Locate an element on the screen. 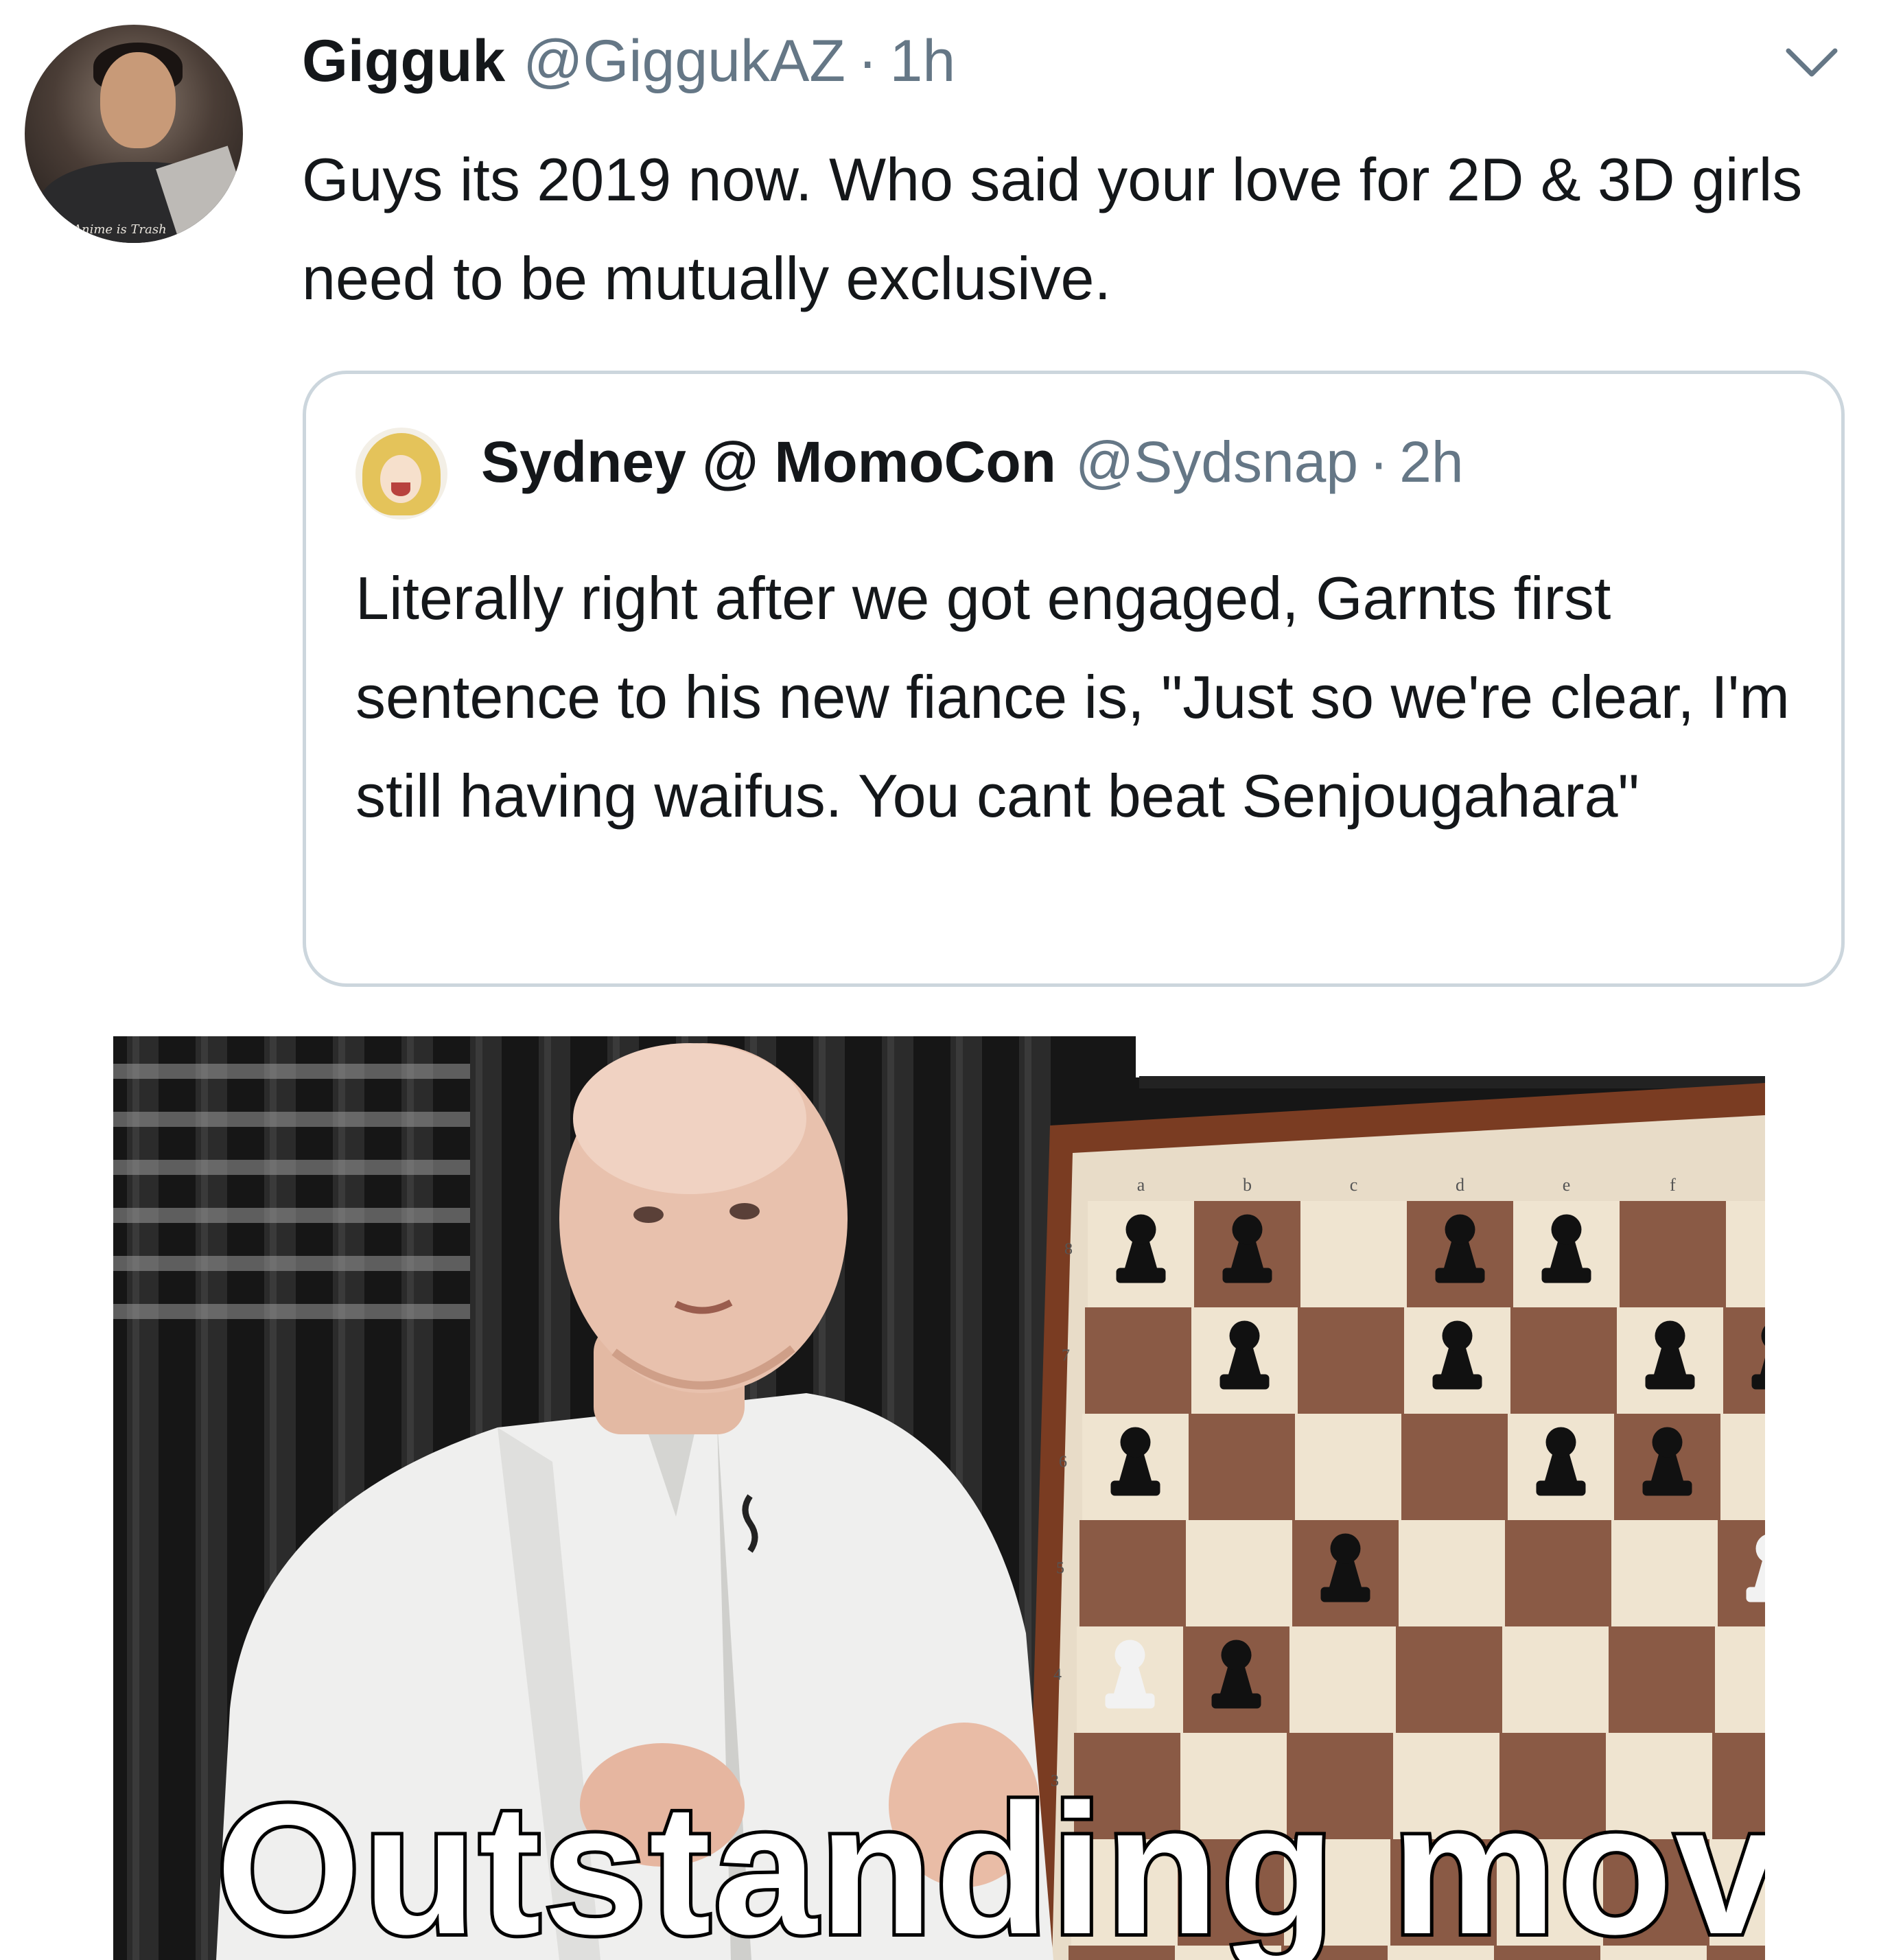 The height and width of the screenshot is (1960, 1903). wall-strip-shadow is located at coordinates (1452, 1082).